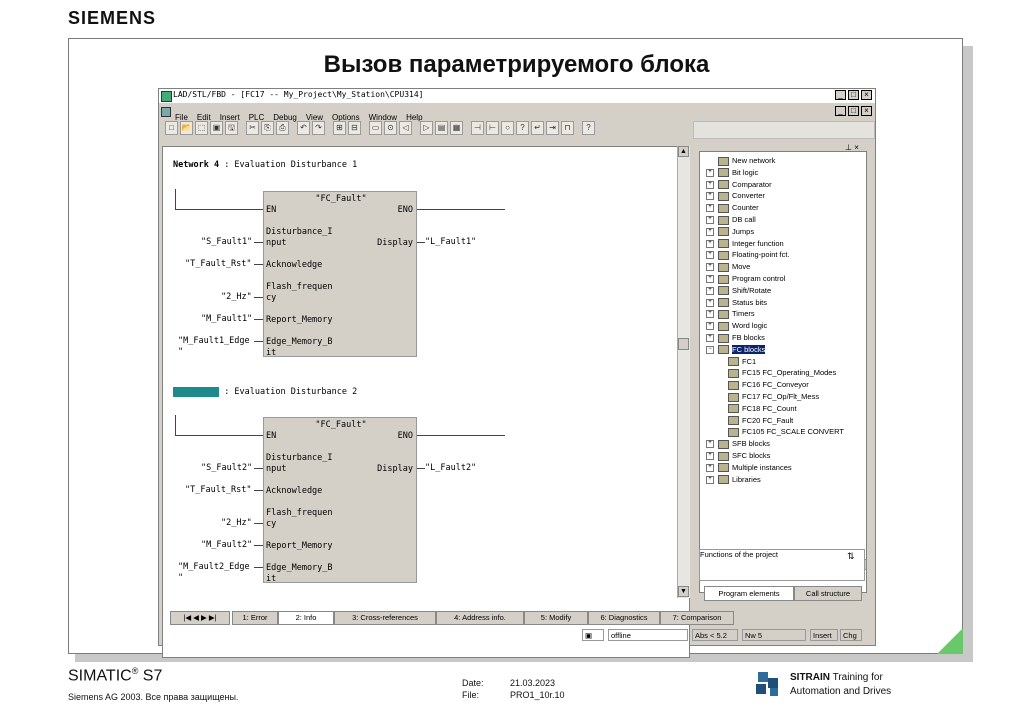 The height and width of the screenshot is (708, 1024). I want to click on bottom-tab-6: 6: Diagnostics, so click(624, 618).